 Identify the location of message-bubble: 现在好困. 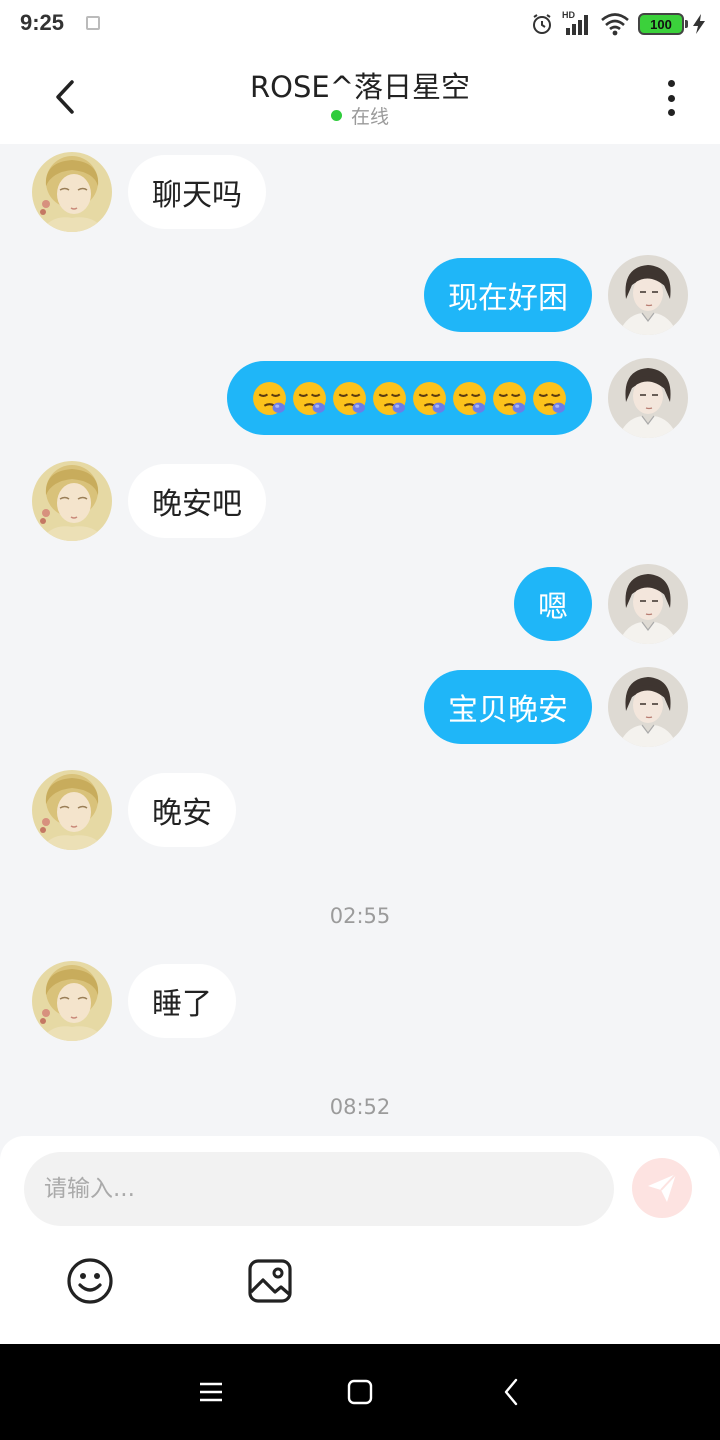
(508, 295).